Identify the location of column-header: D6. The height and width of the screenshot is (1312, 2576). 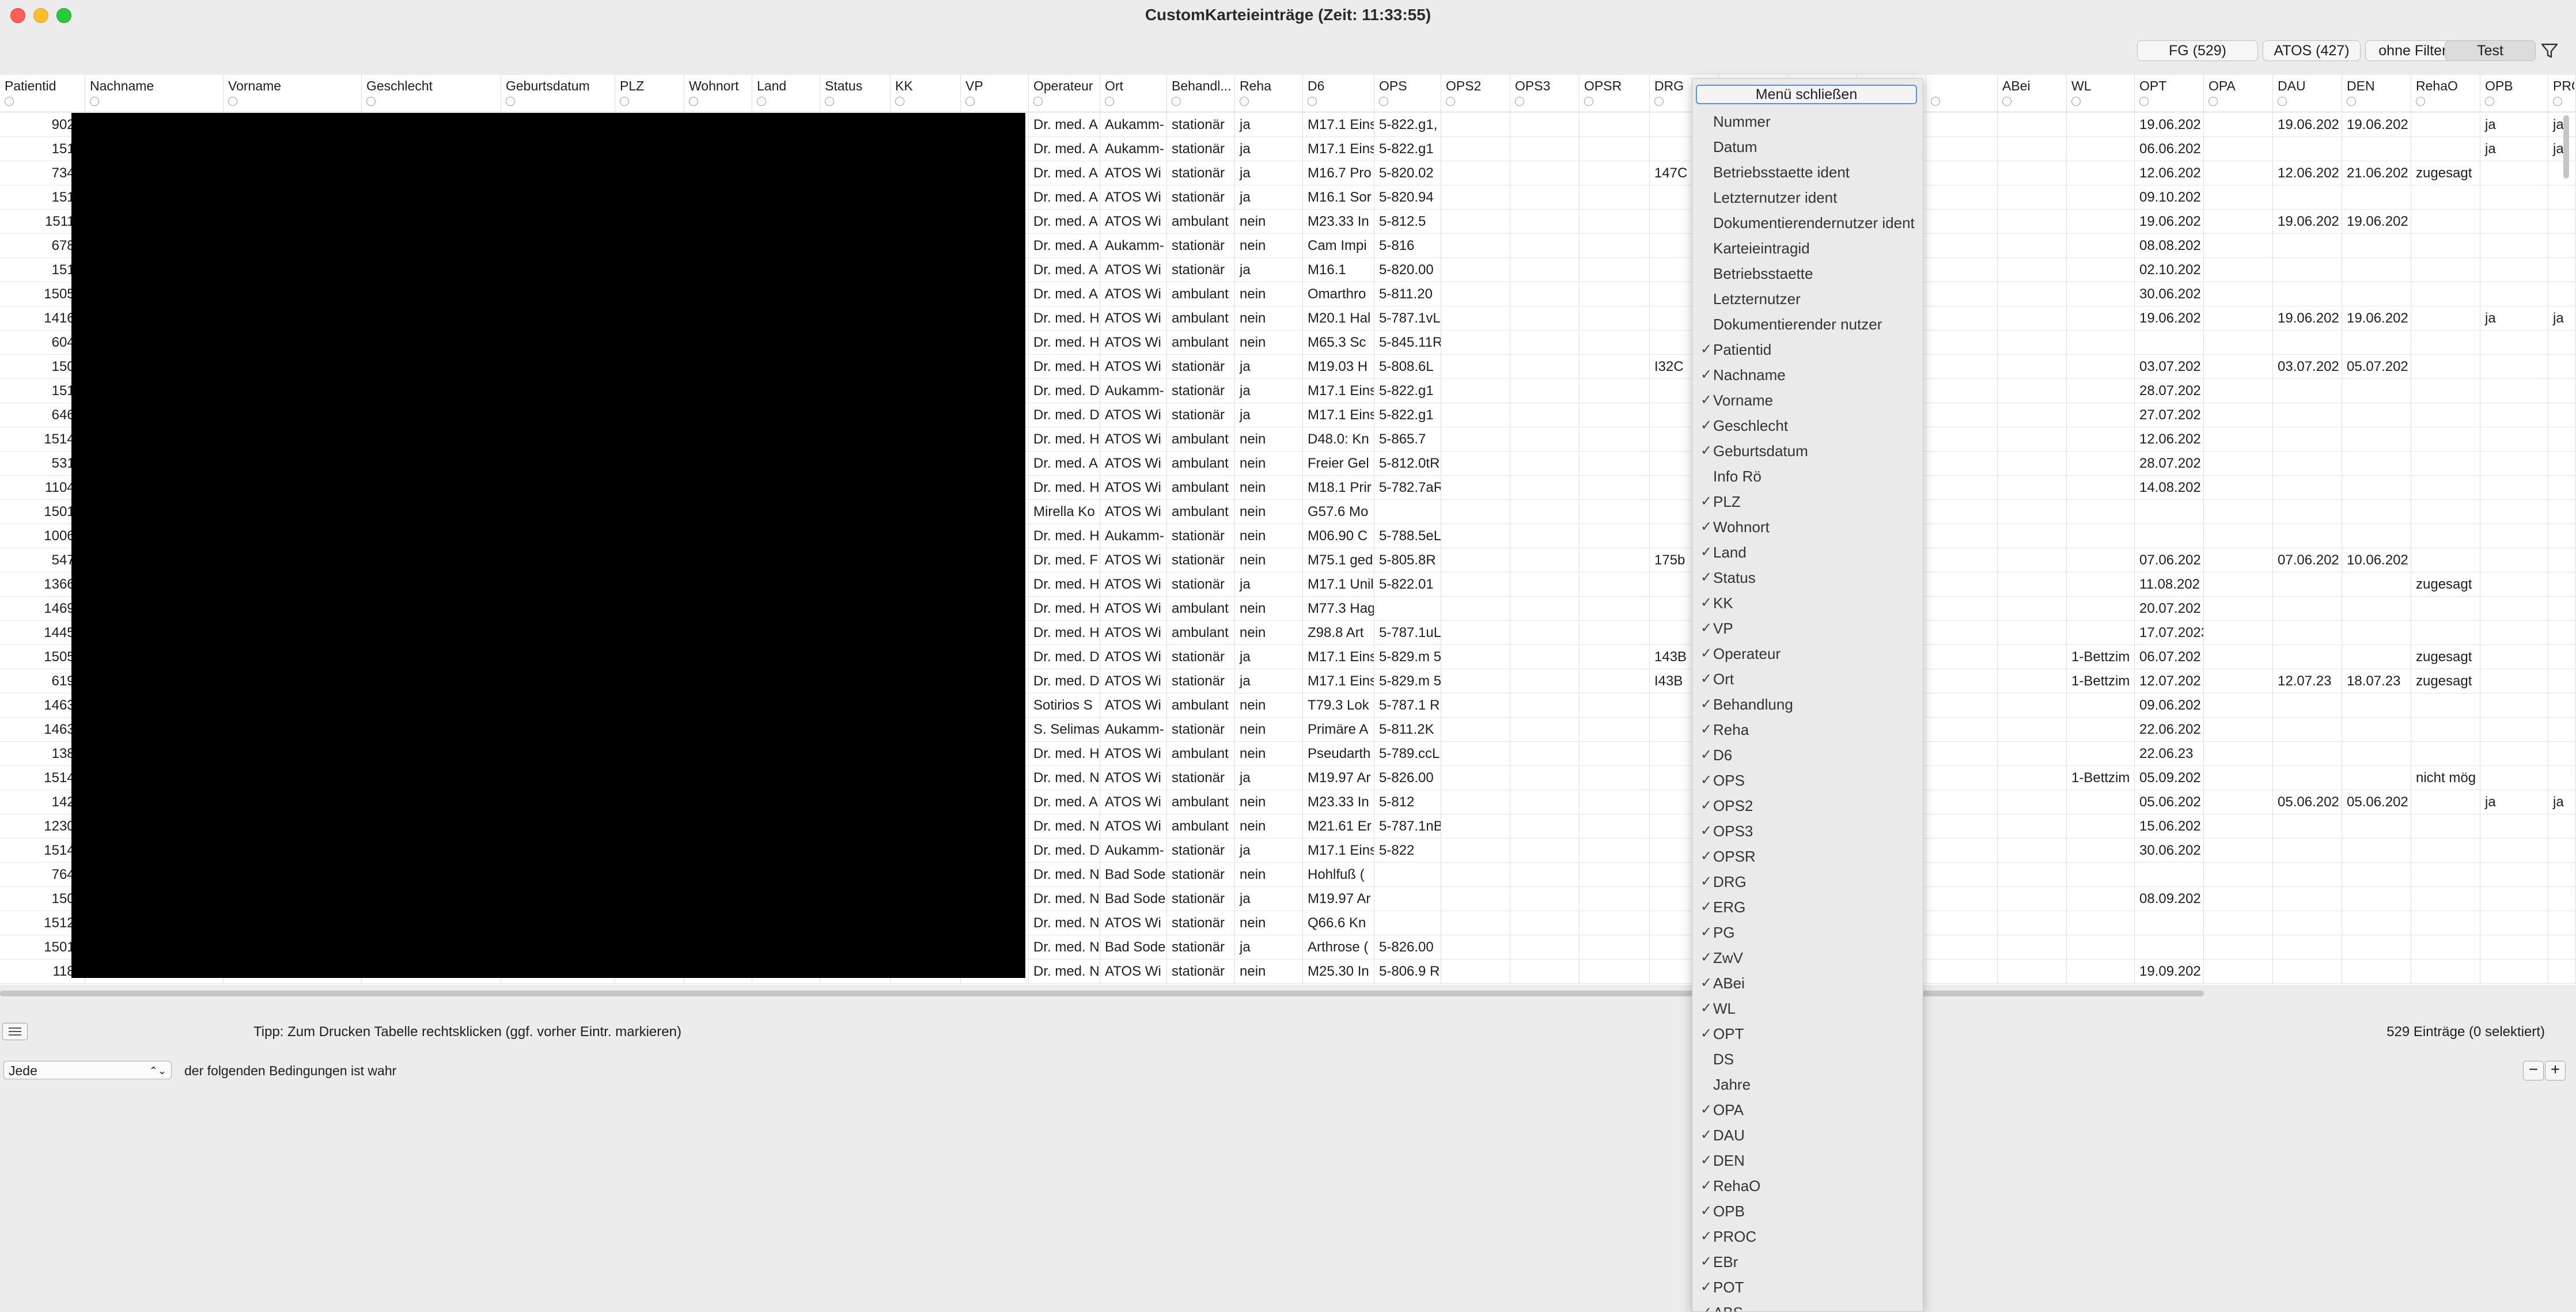
(1338, 93).